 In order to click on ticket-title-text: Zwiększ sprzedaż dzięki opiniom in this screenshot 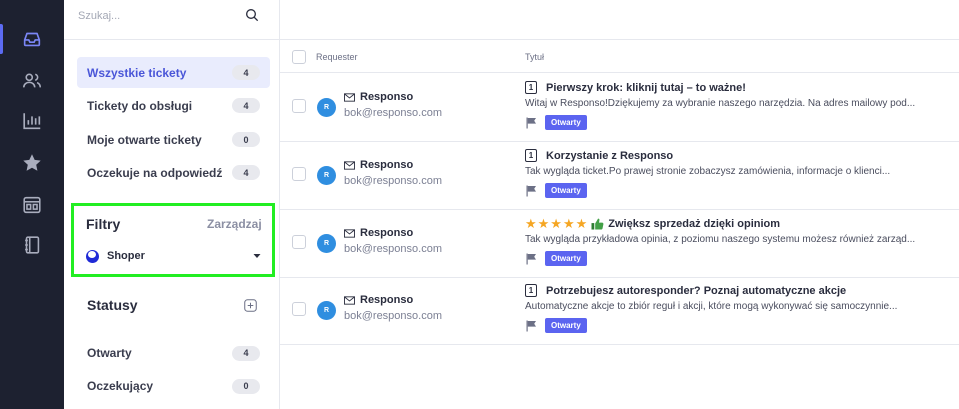, I will do `click(694, 224)`.